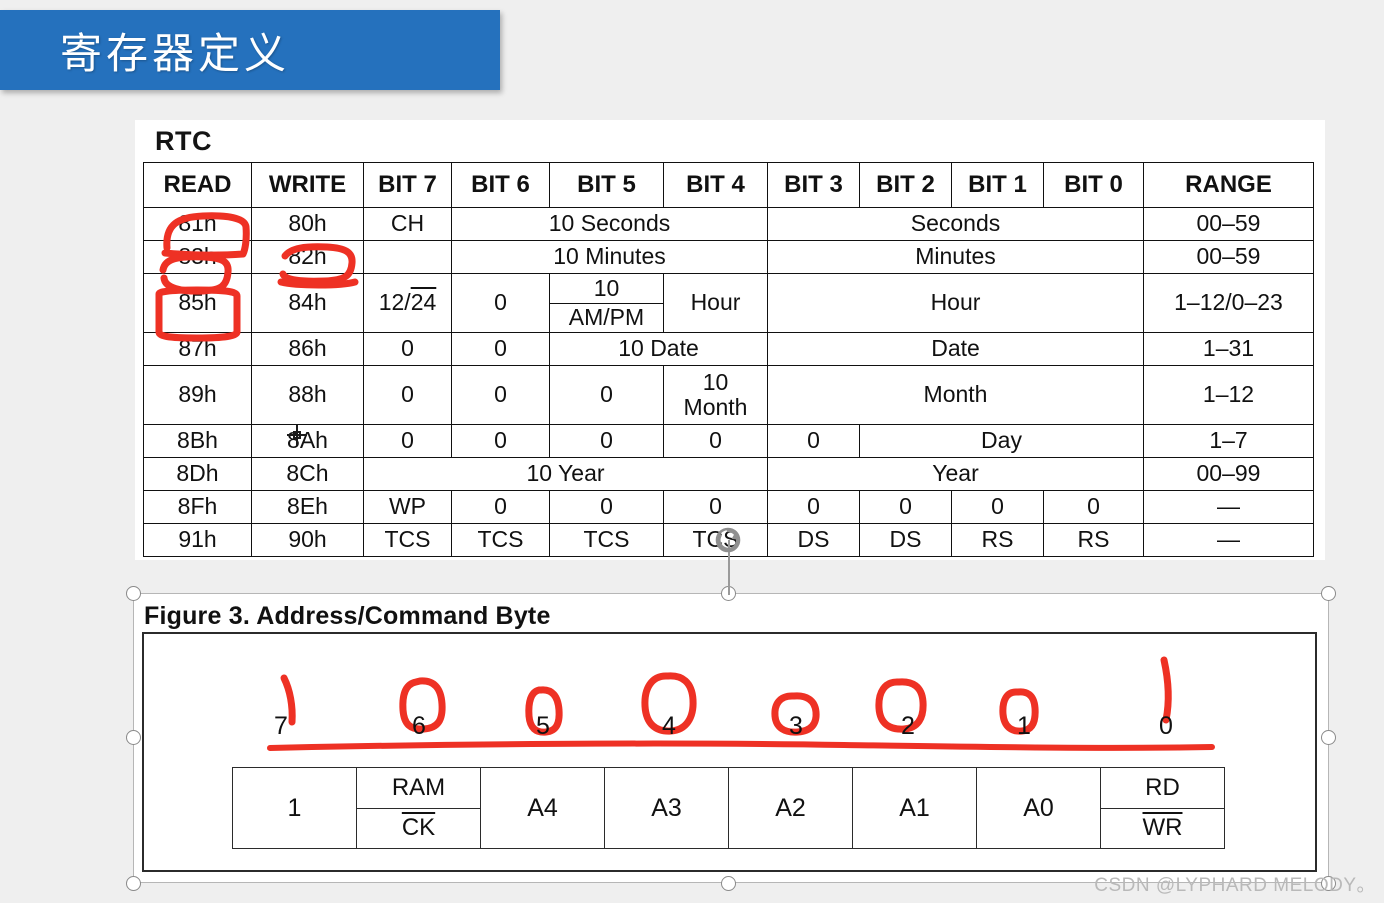 This screenshot has height=903, width=1384. Describe the element at coordinates (1328, 737) in the screenshot. I see `selection-handle-middle-right` at that location.